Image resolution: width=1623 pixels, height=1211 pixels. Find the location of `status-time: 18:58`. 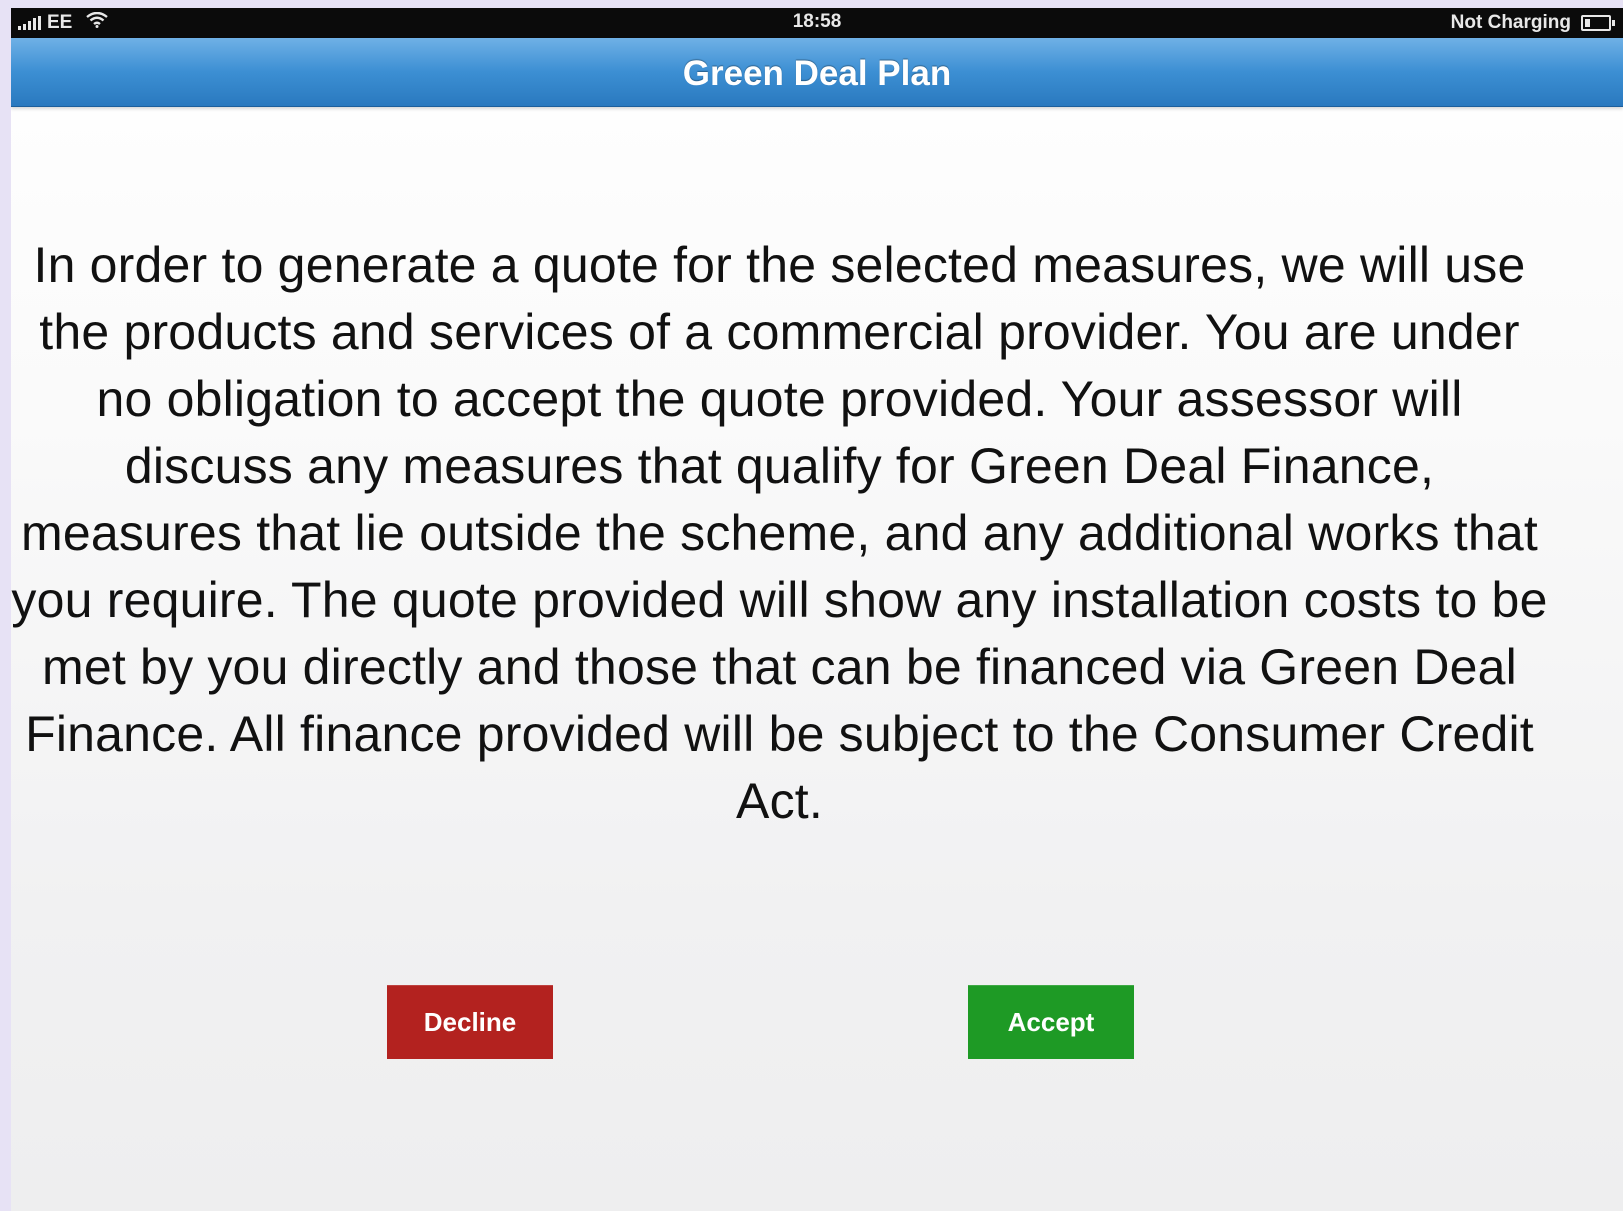

status-time: 18:58 is located at coordinates (817, 21).